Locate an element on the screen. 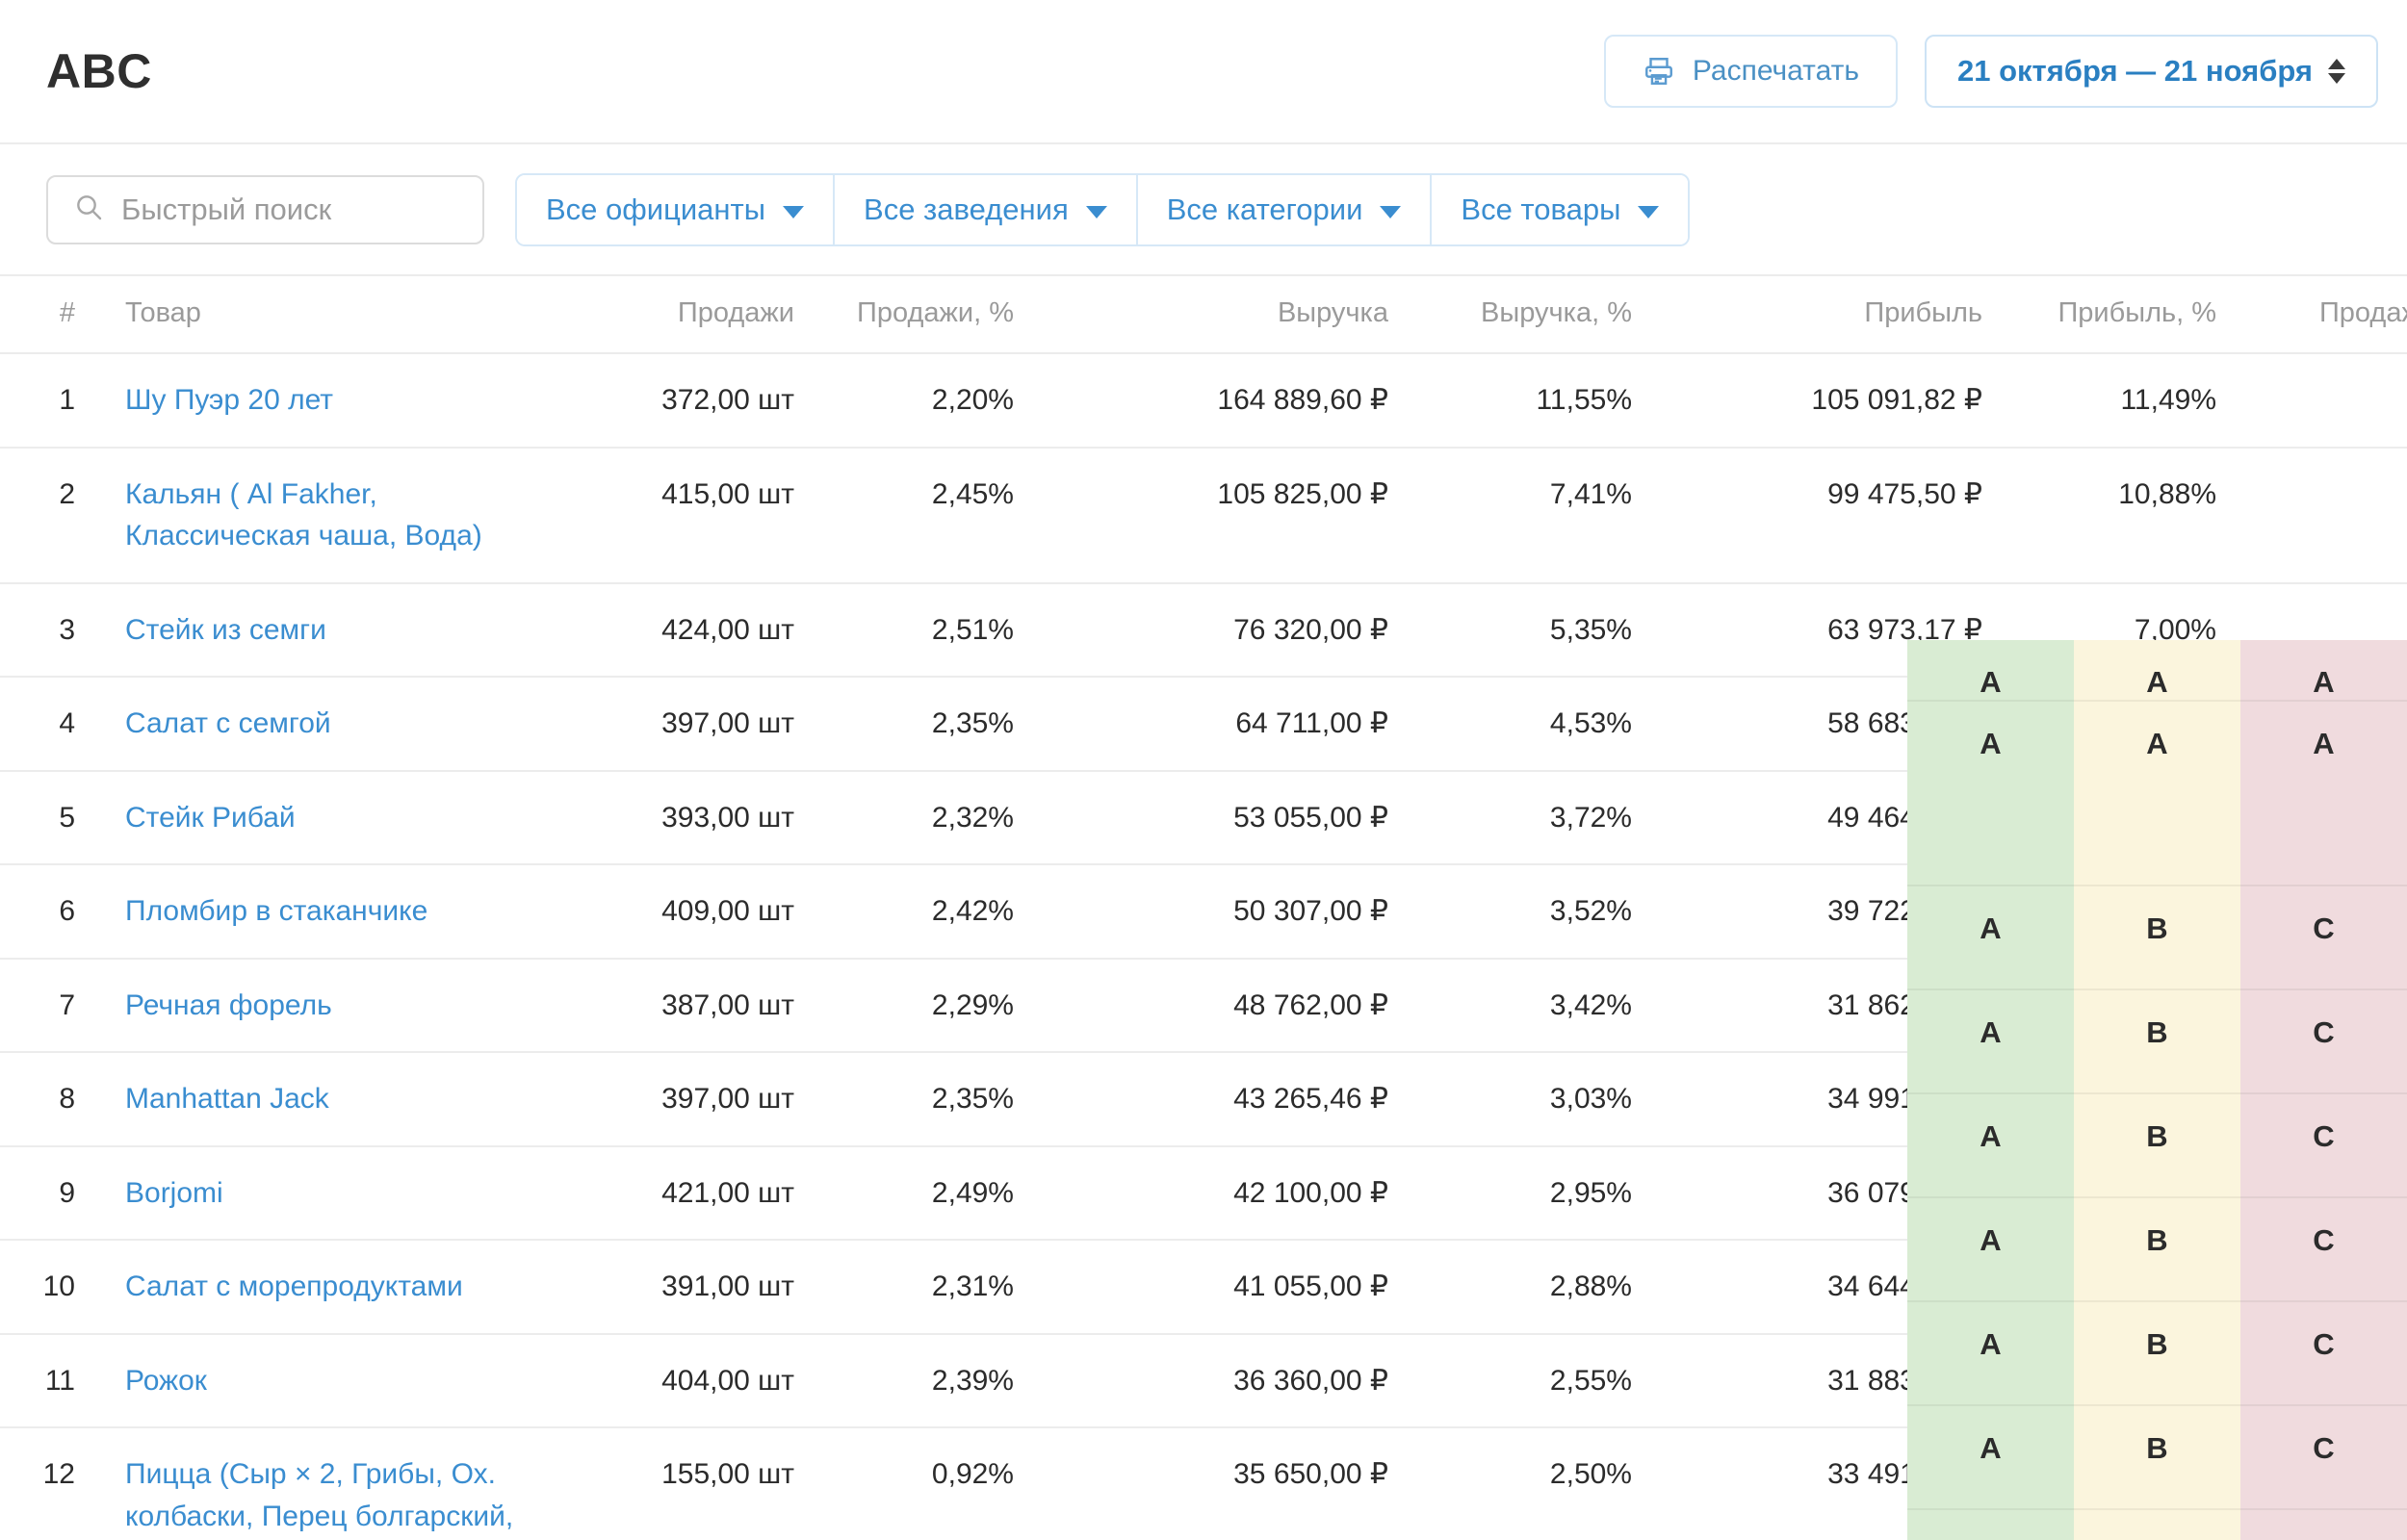 This screenshot has height=1540, width=2407. updown-arrows-icon is located at coordinates (2336, 71).